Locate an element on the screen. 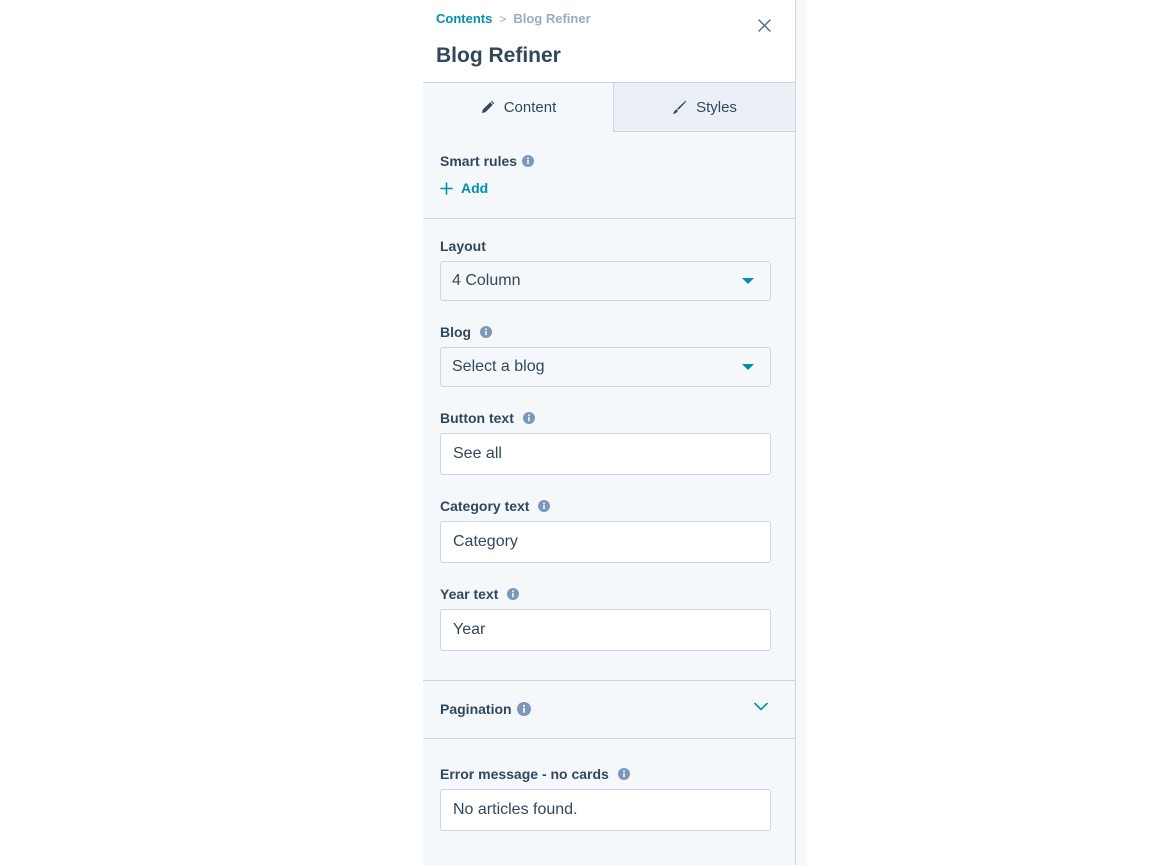  breadcrumb-current: Blog Refiner is located at coordinates (552, 18).